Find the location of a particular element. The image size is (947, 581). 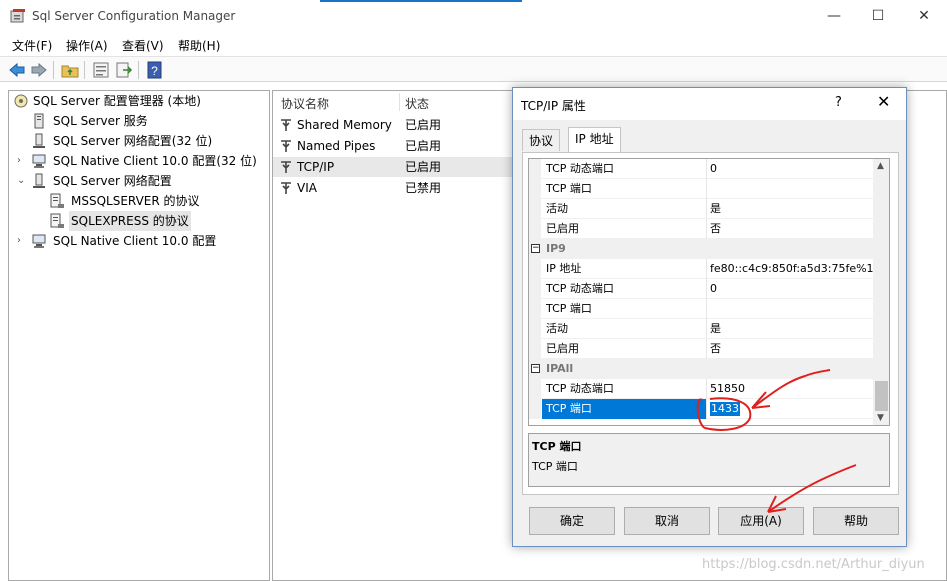

column-separator is located at coordinates (399, 102).